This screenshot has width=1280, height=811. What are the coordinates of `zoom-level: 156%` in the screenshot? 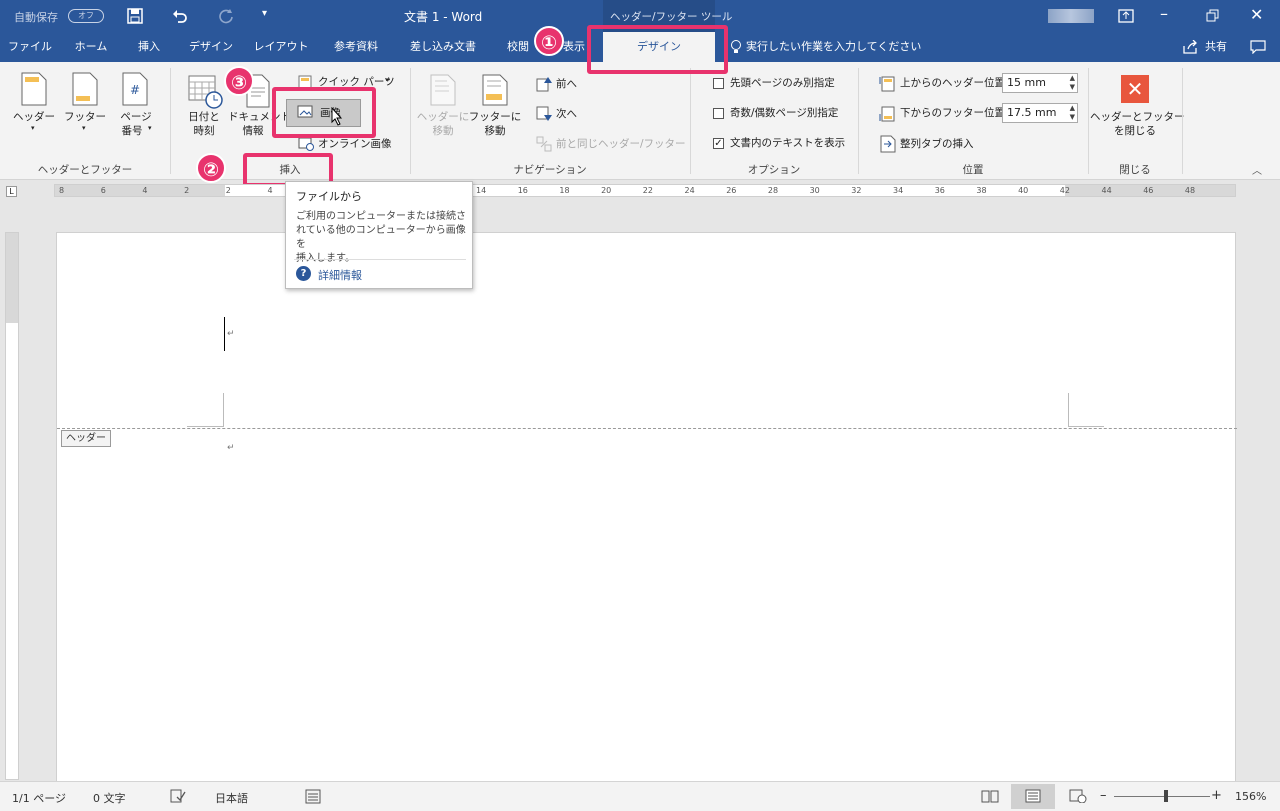 It's located at (1250, 796).